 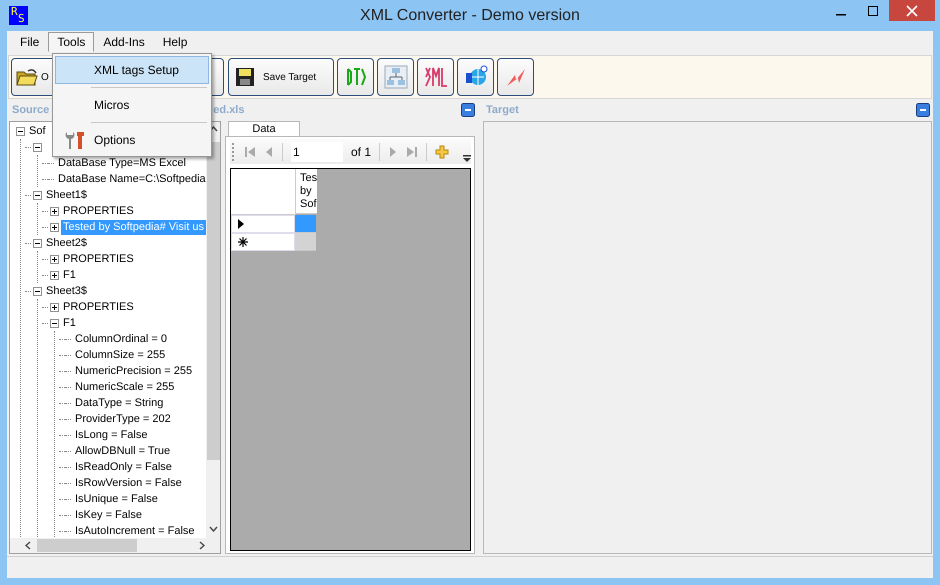 What do you see at coordinates (132, 70) in the screenshot?
I see `menu-item: XML tags Setup` at bounding box center [132, 70].